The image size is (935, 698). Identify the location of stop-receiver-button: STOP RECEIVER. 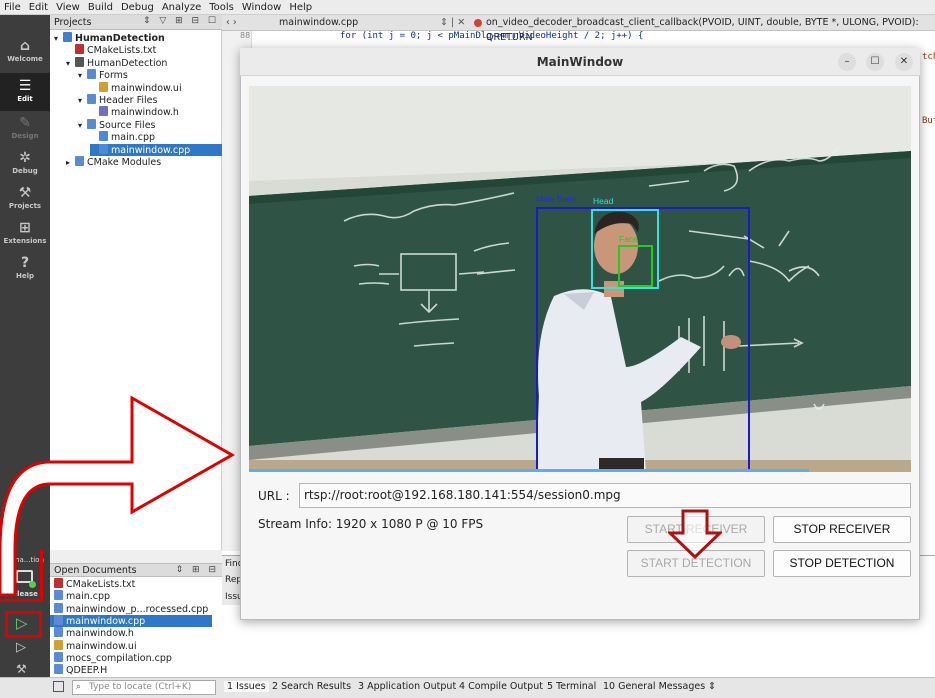
(842, 529).